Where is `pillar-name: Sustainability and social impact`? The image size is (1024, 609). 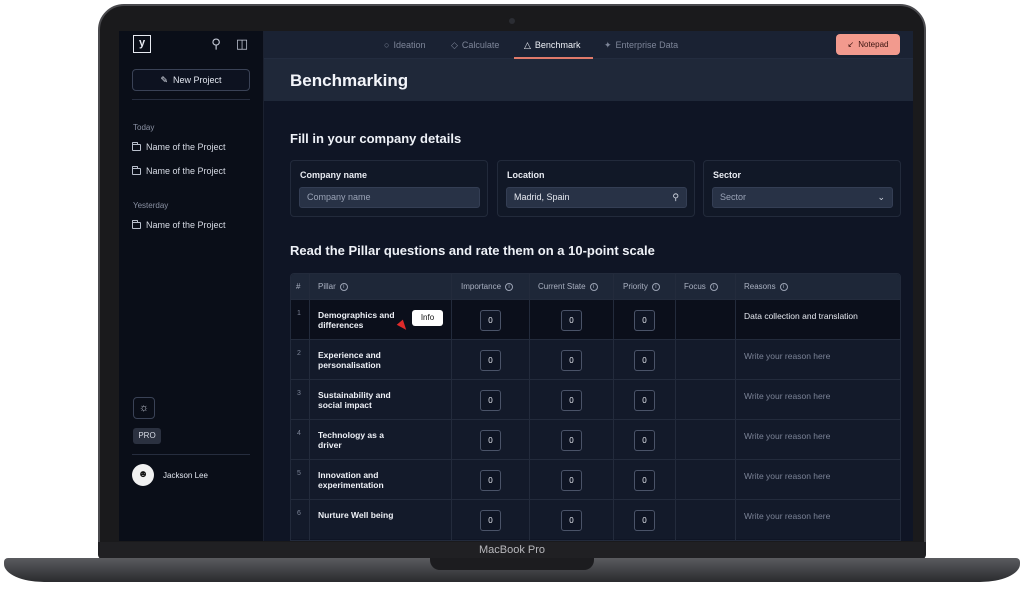 pillar-name: Sustainability and social impact is located at coordinates (354, 400).